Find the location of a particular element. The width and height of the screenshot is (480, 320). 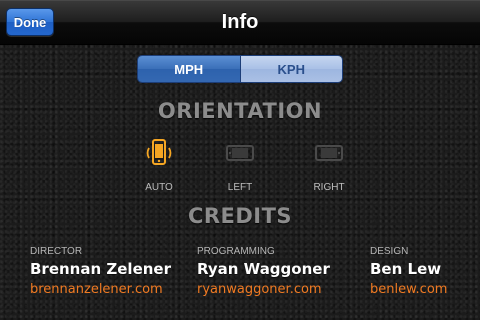

orientation-right-label: RIGHT is located at coordinates (329, 187).